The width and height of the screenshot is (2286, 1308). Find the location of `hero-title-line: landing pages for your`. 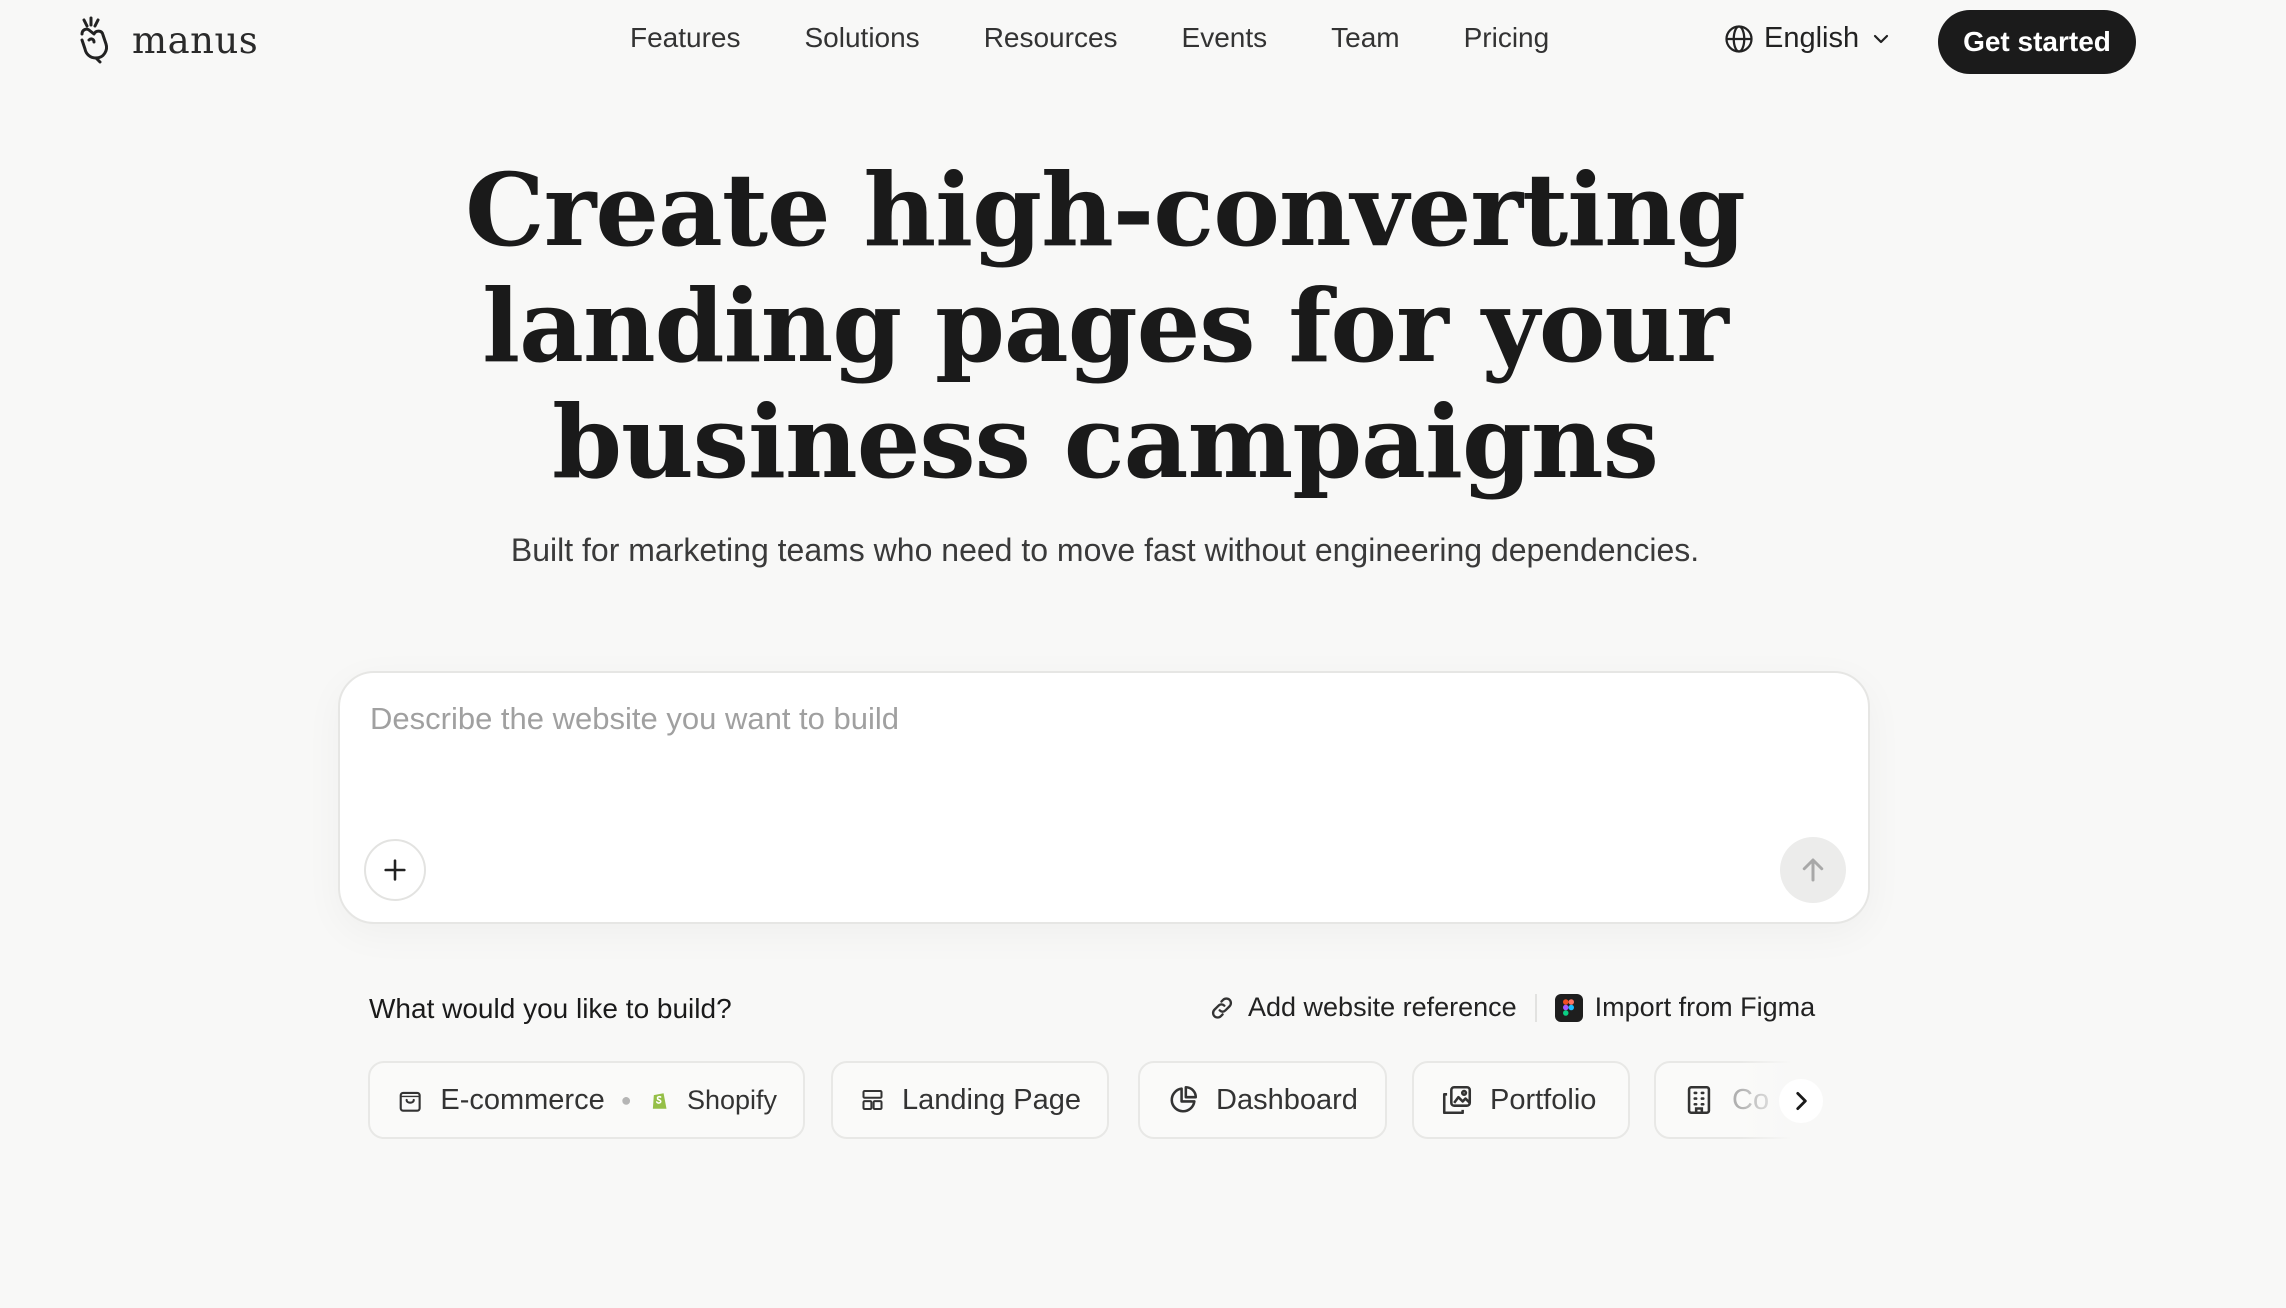

hero-title-line: landing pages for your is located at coordinates (1105, 326).